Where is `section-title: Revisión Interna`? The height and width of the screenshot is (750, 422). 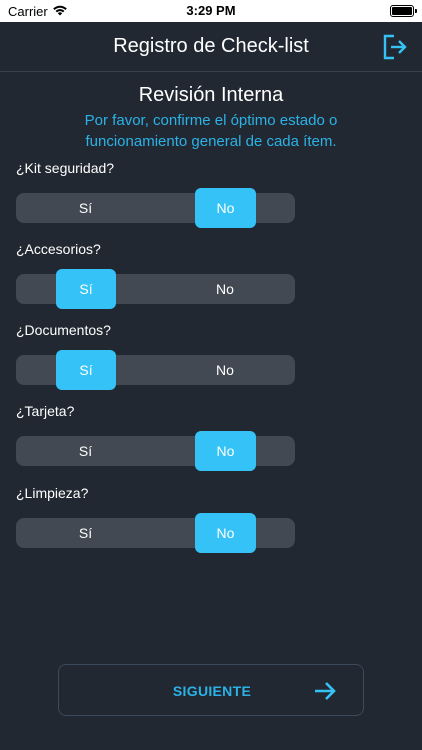 section-title: Revisión Interna is located at coordinates (211, 95).